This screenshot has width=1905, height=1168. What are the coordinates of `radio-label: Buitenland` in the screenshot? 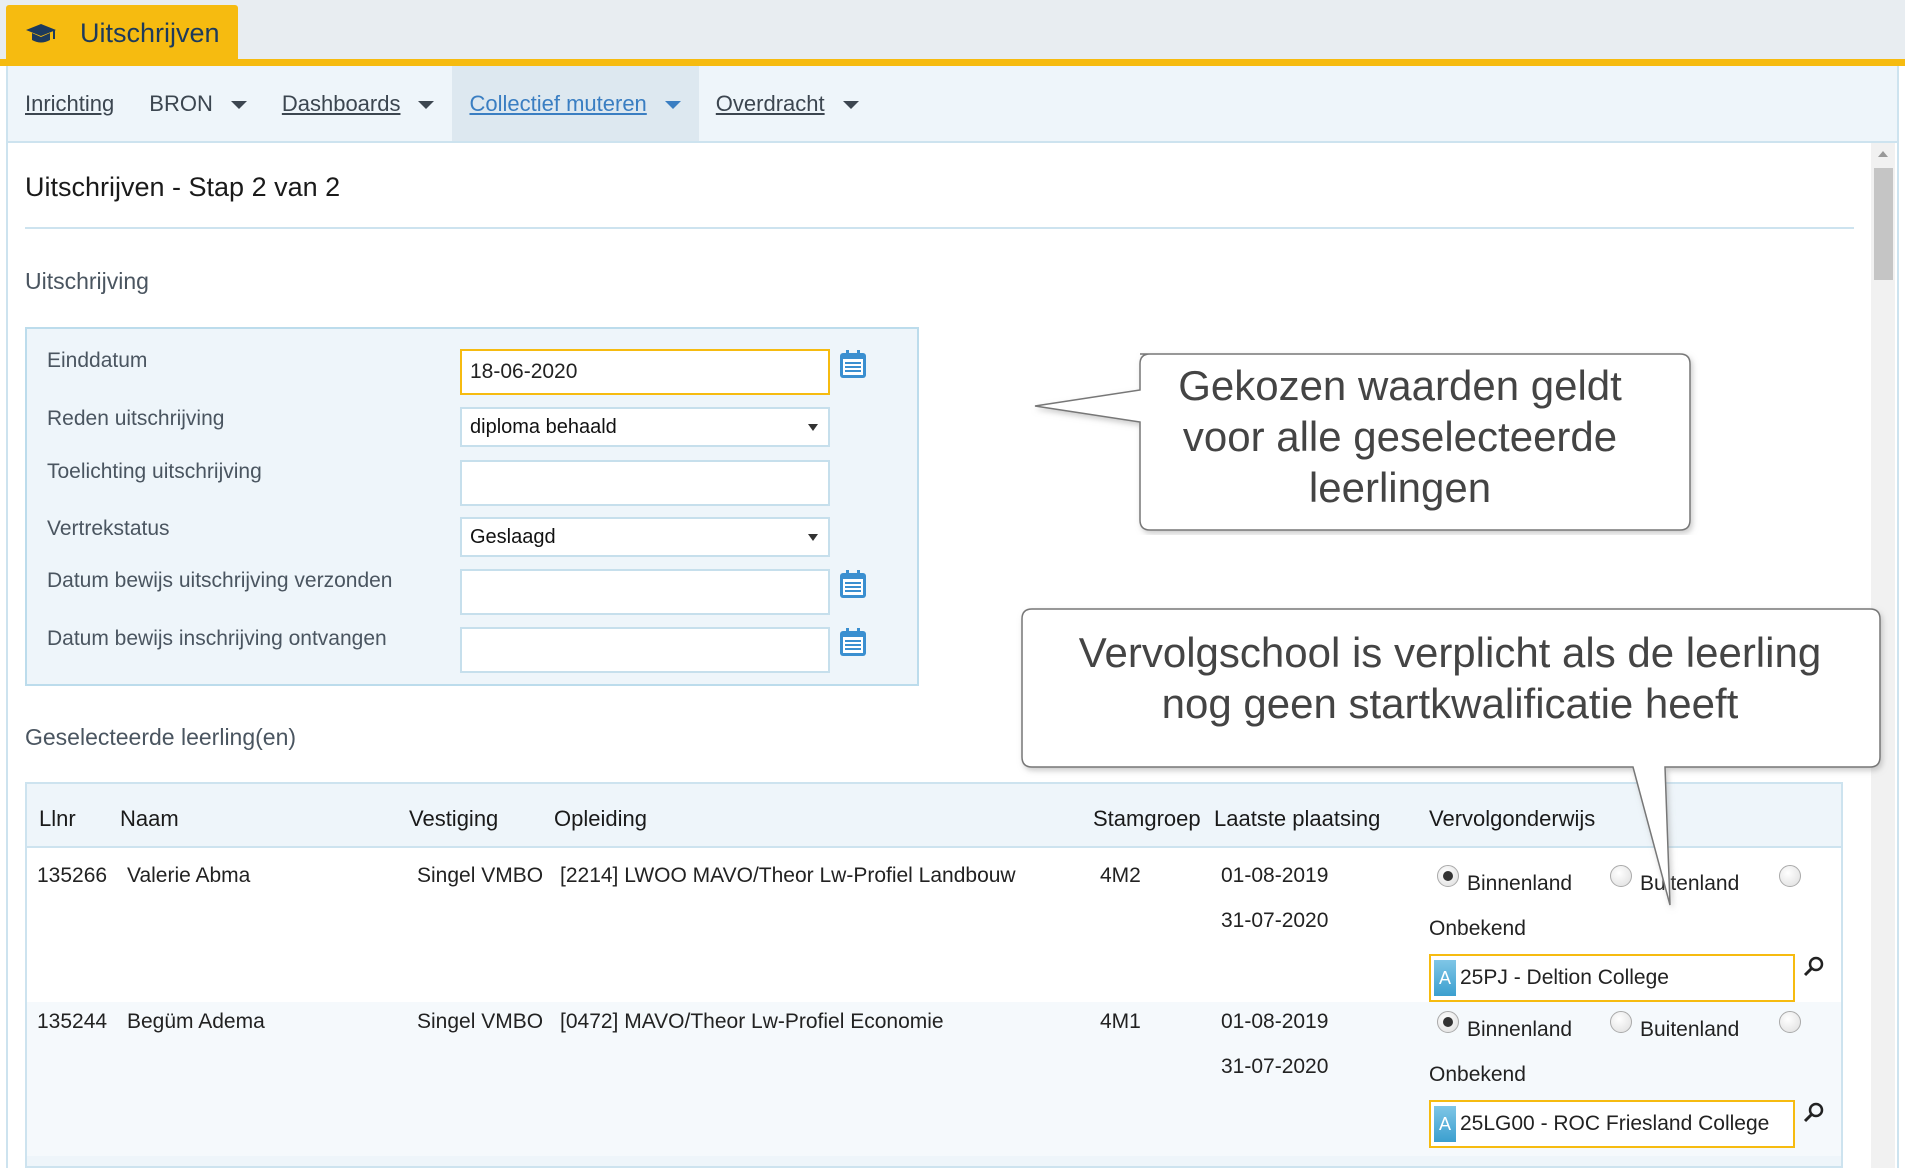 It's located at (1690, 1029).